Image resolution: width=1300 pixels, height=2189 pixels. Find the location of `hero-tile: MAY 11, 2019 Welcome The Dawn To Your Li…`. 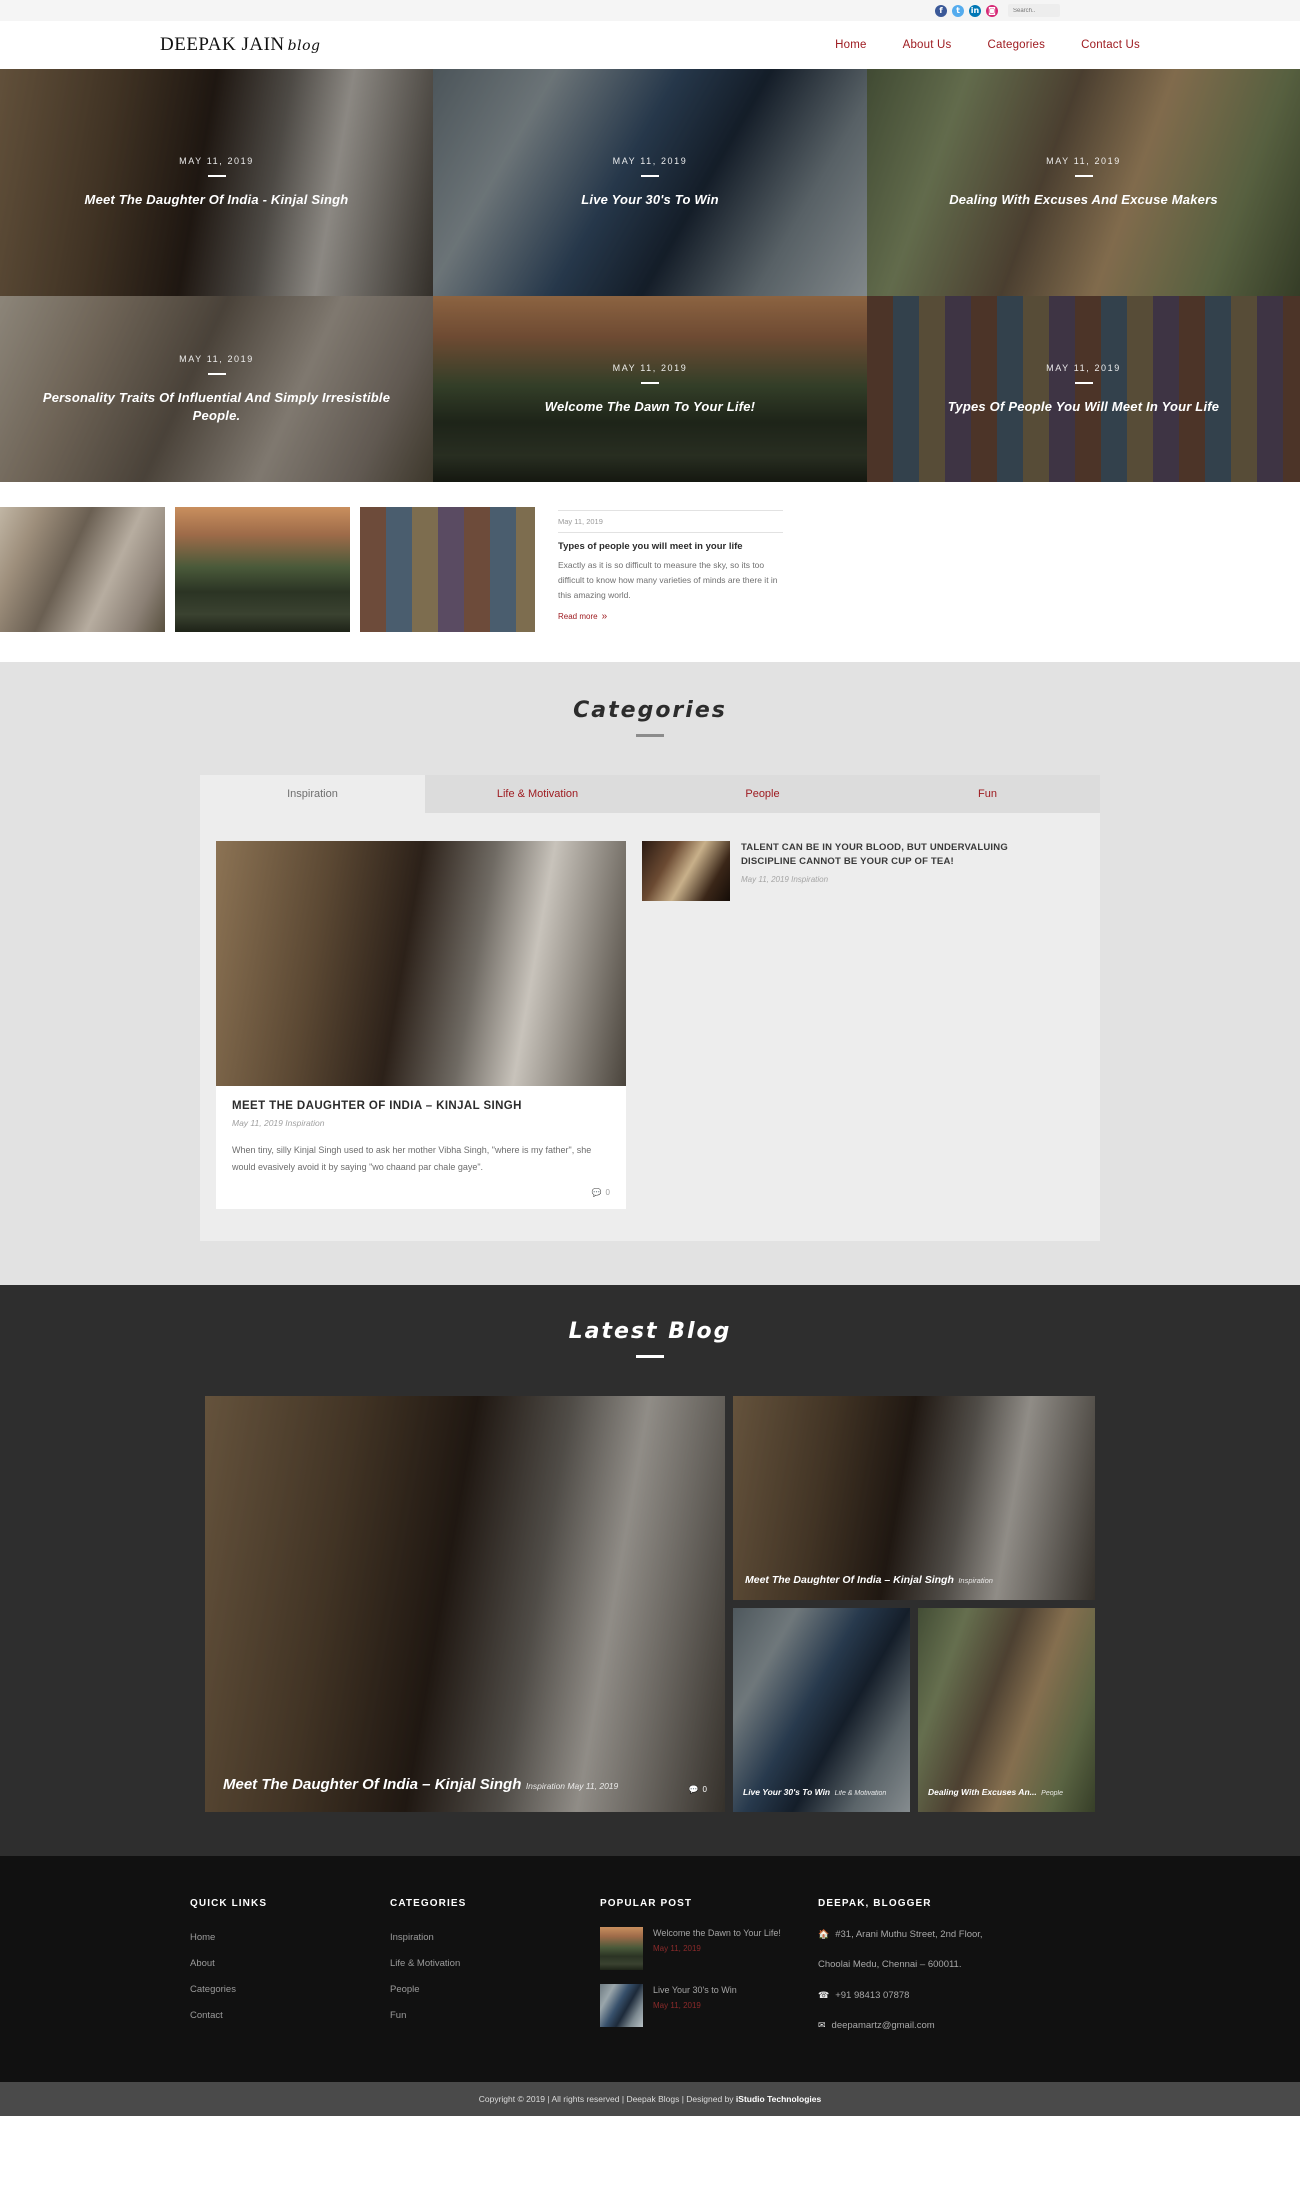

hero-tile: MAY 11, 2019 Welcome The Dawn To Your Li… is located at coordinates (650, 389).